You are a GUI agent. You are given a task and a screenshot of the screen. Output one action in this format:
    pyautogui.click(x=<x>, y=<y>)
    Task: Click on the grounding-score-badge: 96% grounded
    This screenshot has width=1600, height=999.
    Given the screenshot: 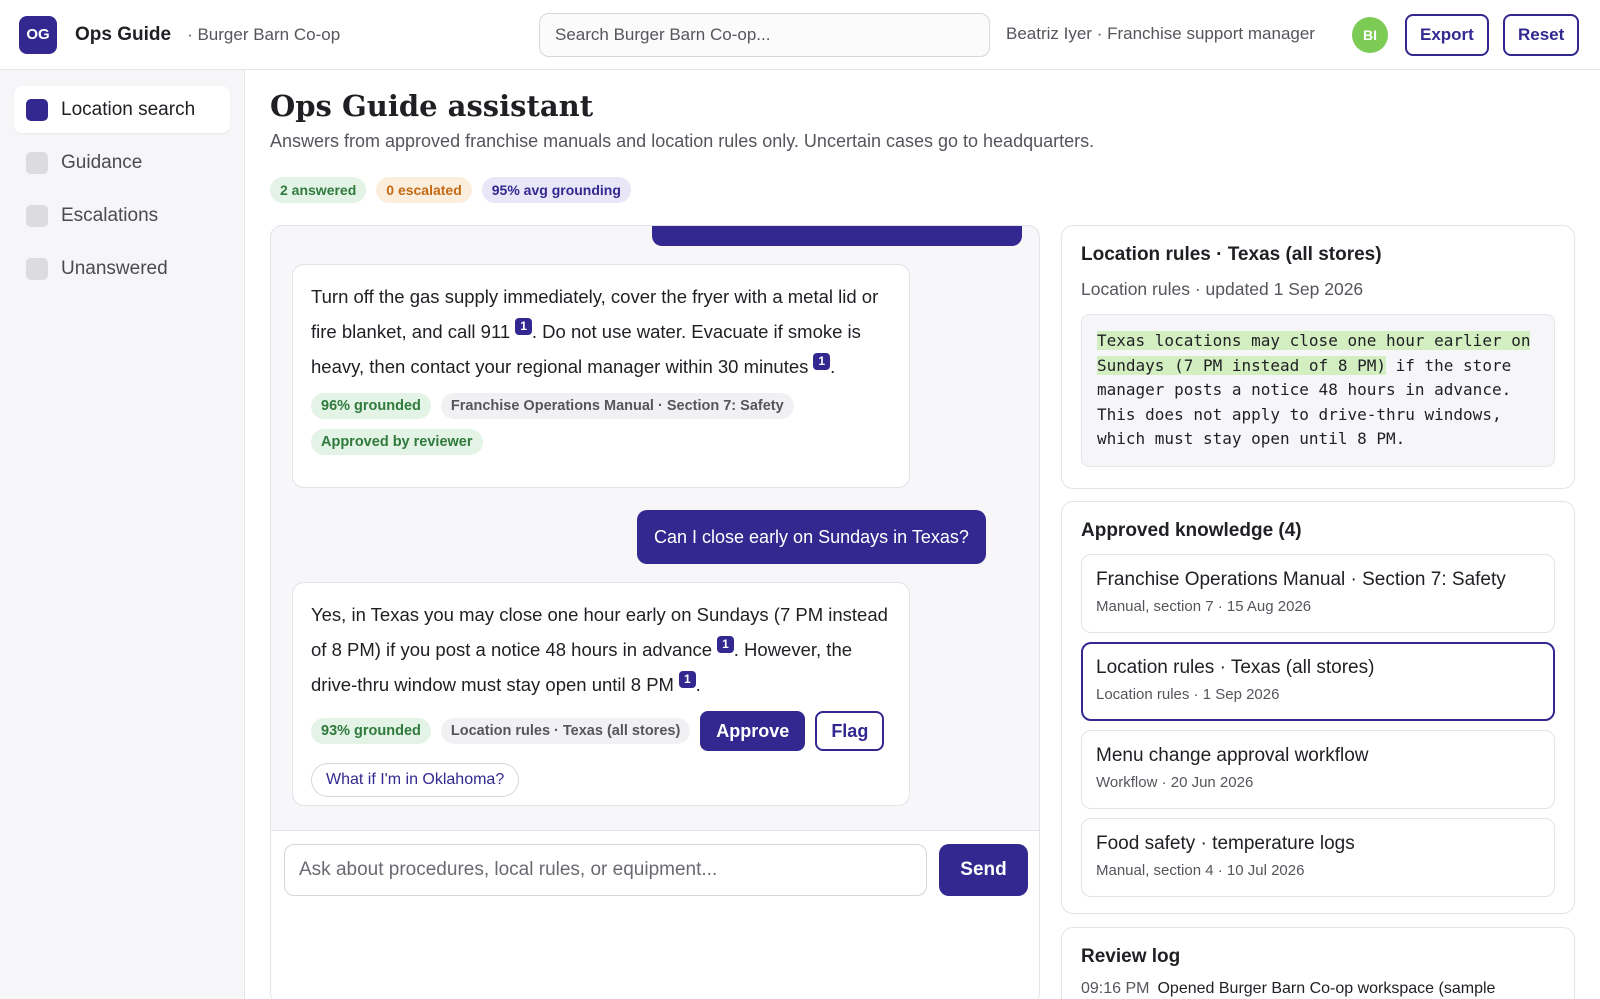 What is the action you would take?
    pyautogui.click(x=371, y=406)
    